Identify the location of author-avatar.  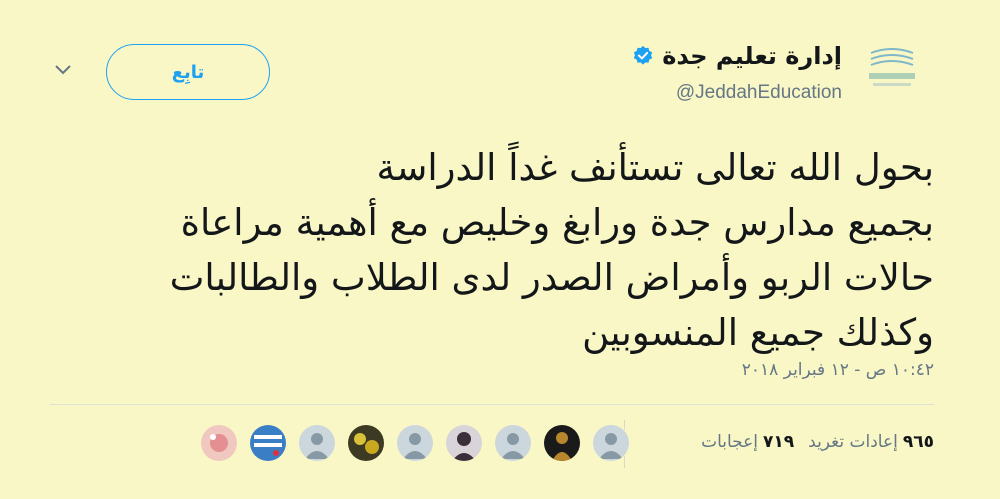
(892, 70).